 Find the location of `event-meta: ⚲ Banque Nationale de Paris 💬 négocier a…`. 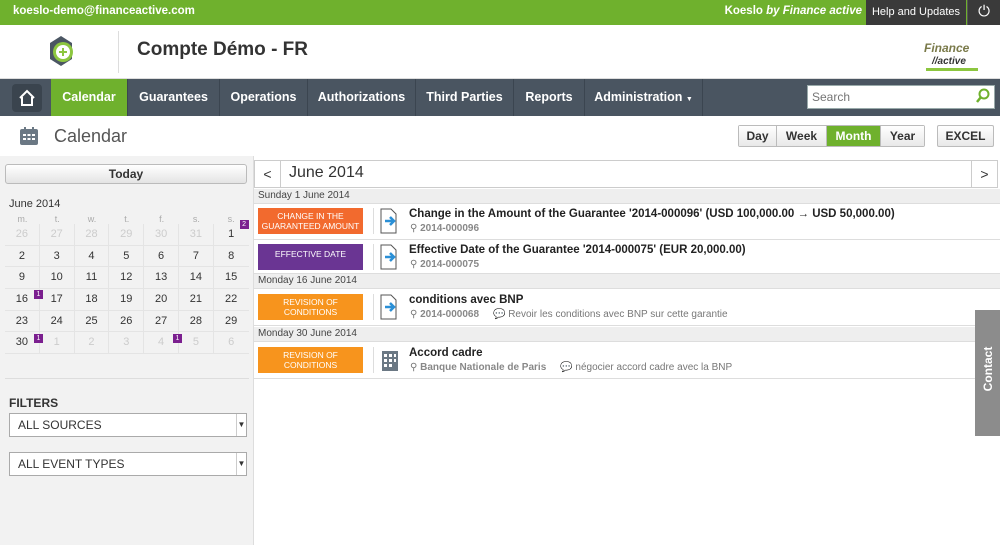

event-meta: ⚲ Banque Nationale de Paris 💬 négocier a… is located at coordinates (571, 367).